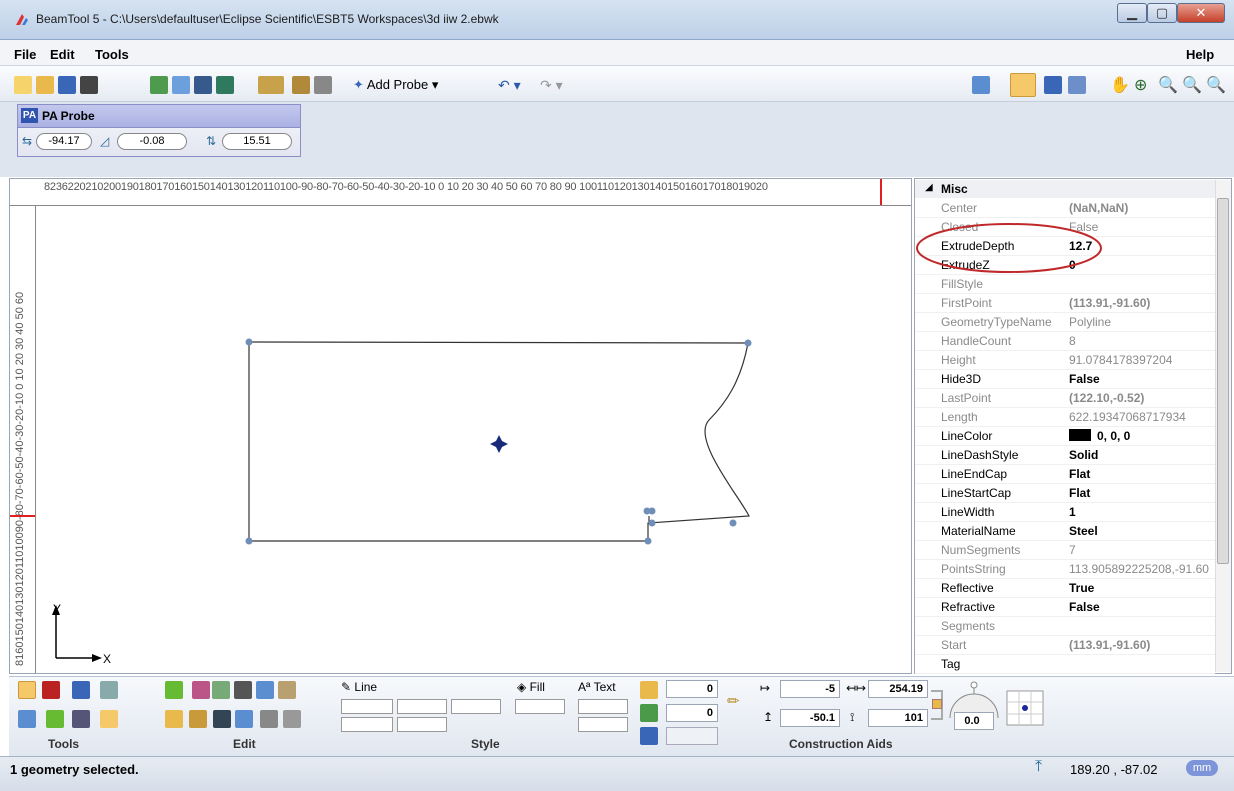  I want to click on chart-icon, so click(225, 85).